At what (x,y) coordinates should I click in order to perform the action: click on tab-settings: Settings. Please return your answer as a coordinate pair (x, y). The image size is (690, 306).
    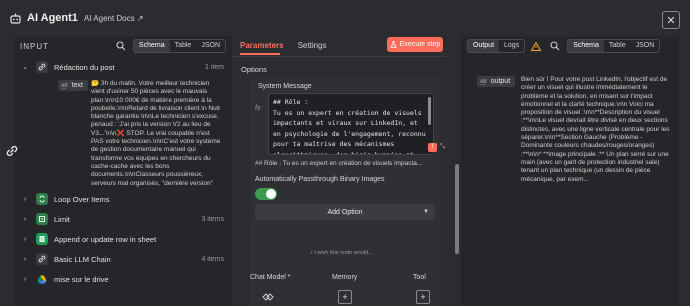
    Looking at the image, I should click on (312, 45).